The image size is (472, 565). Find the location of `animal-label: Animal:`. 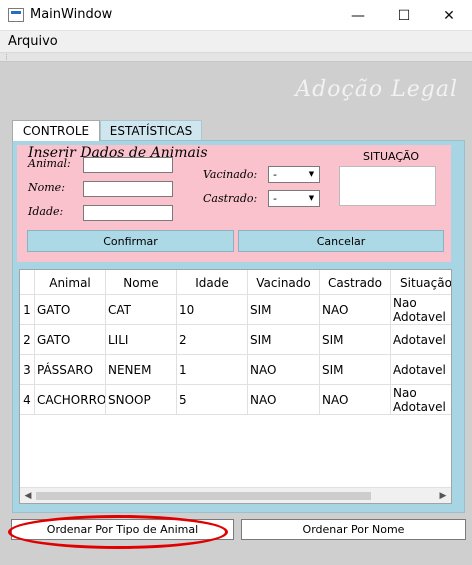

animal-label: Animal: is located at coordinates (49, 163).